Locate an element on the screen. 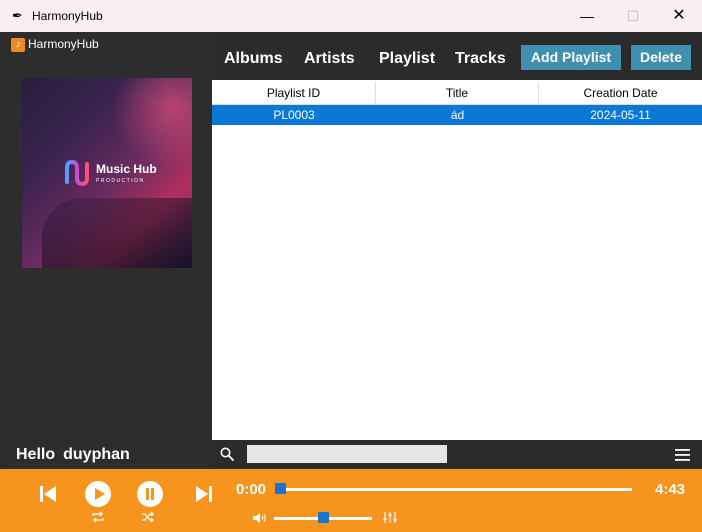 The width and height of the screenshot is (702, 532). tab-albums: Albums is located at coordinates (253, 59).